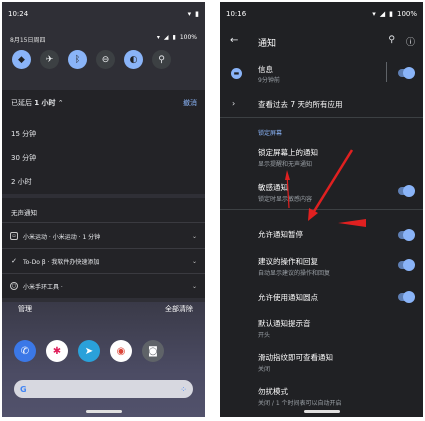  What do you see at coordinates (273, 187) in the screenshot?
I see `setting-title: 敏感通知` at bounding box center [273, 187].